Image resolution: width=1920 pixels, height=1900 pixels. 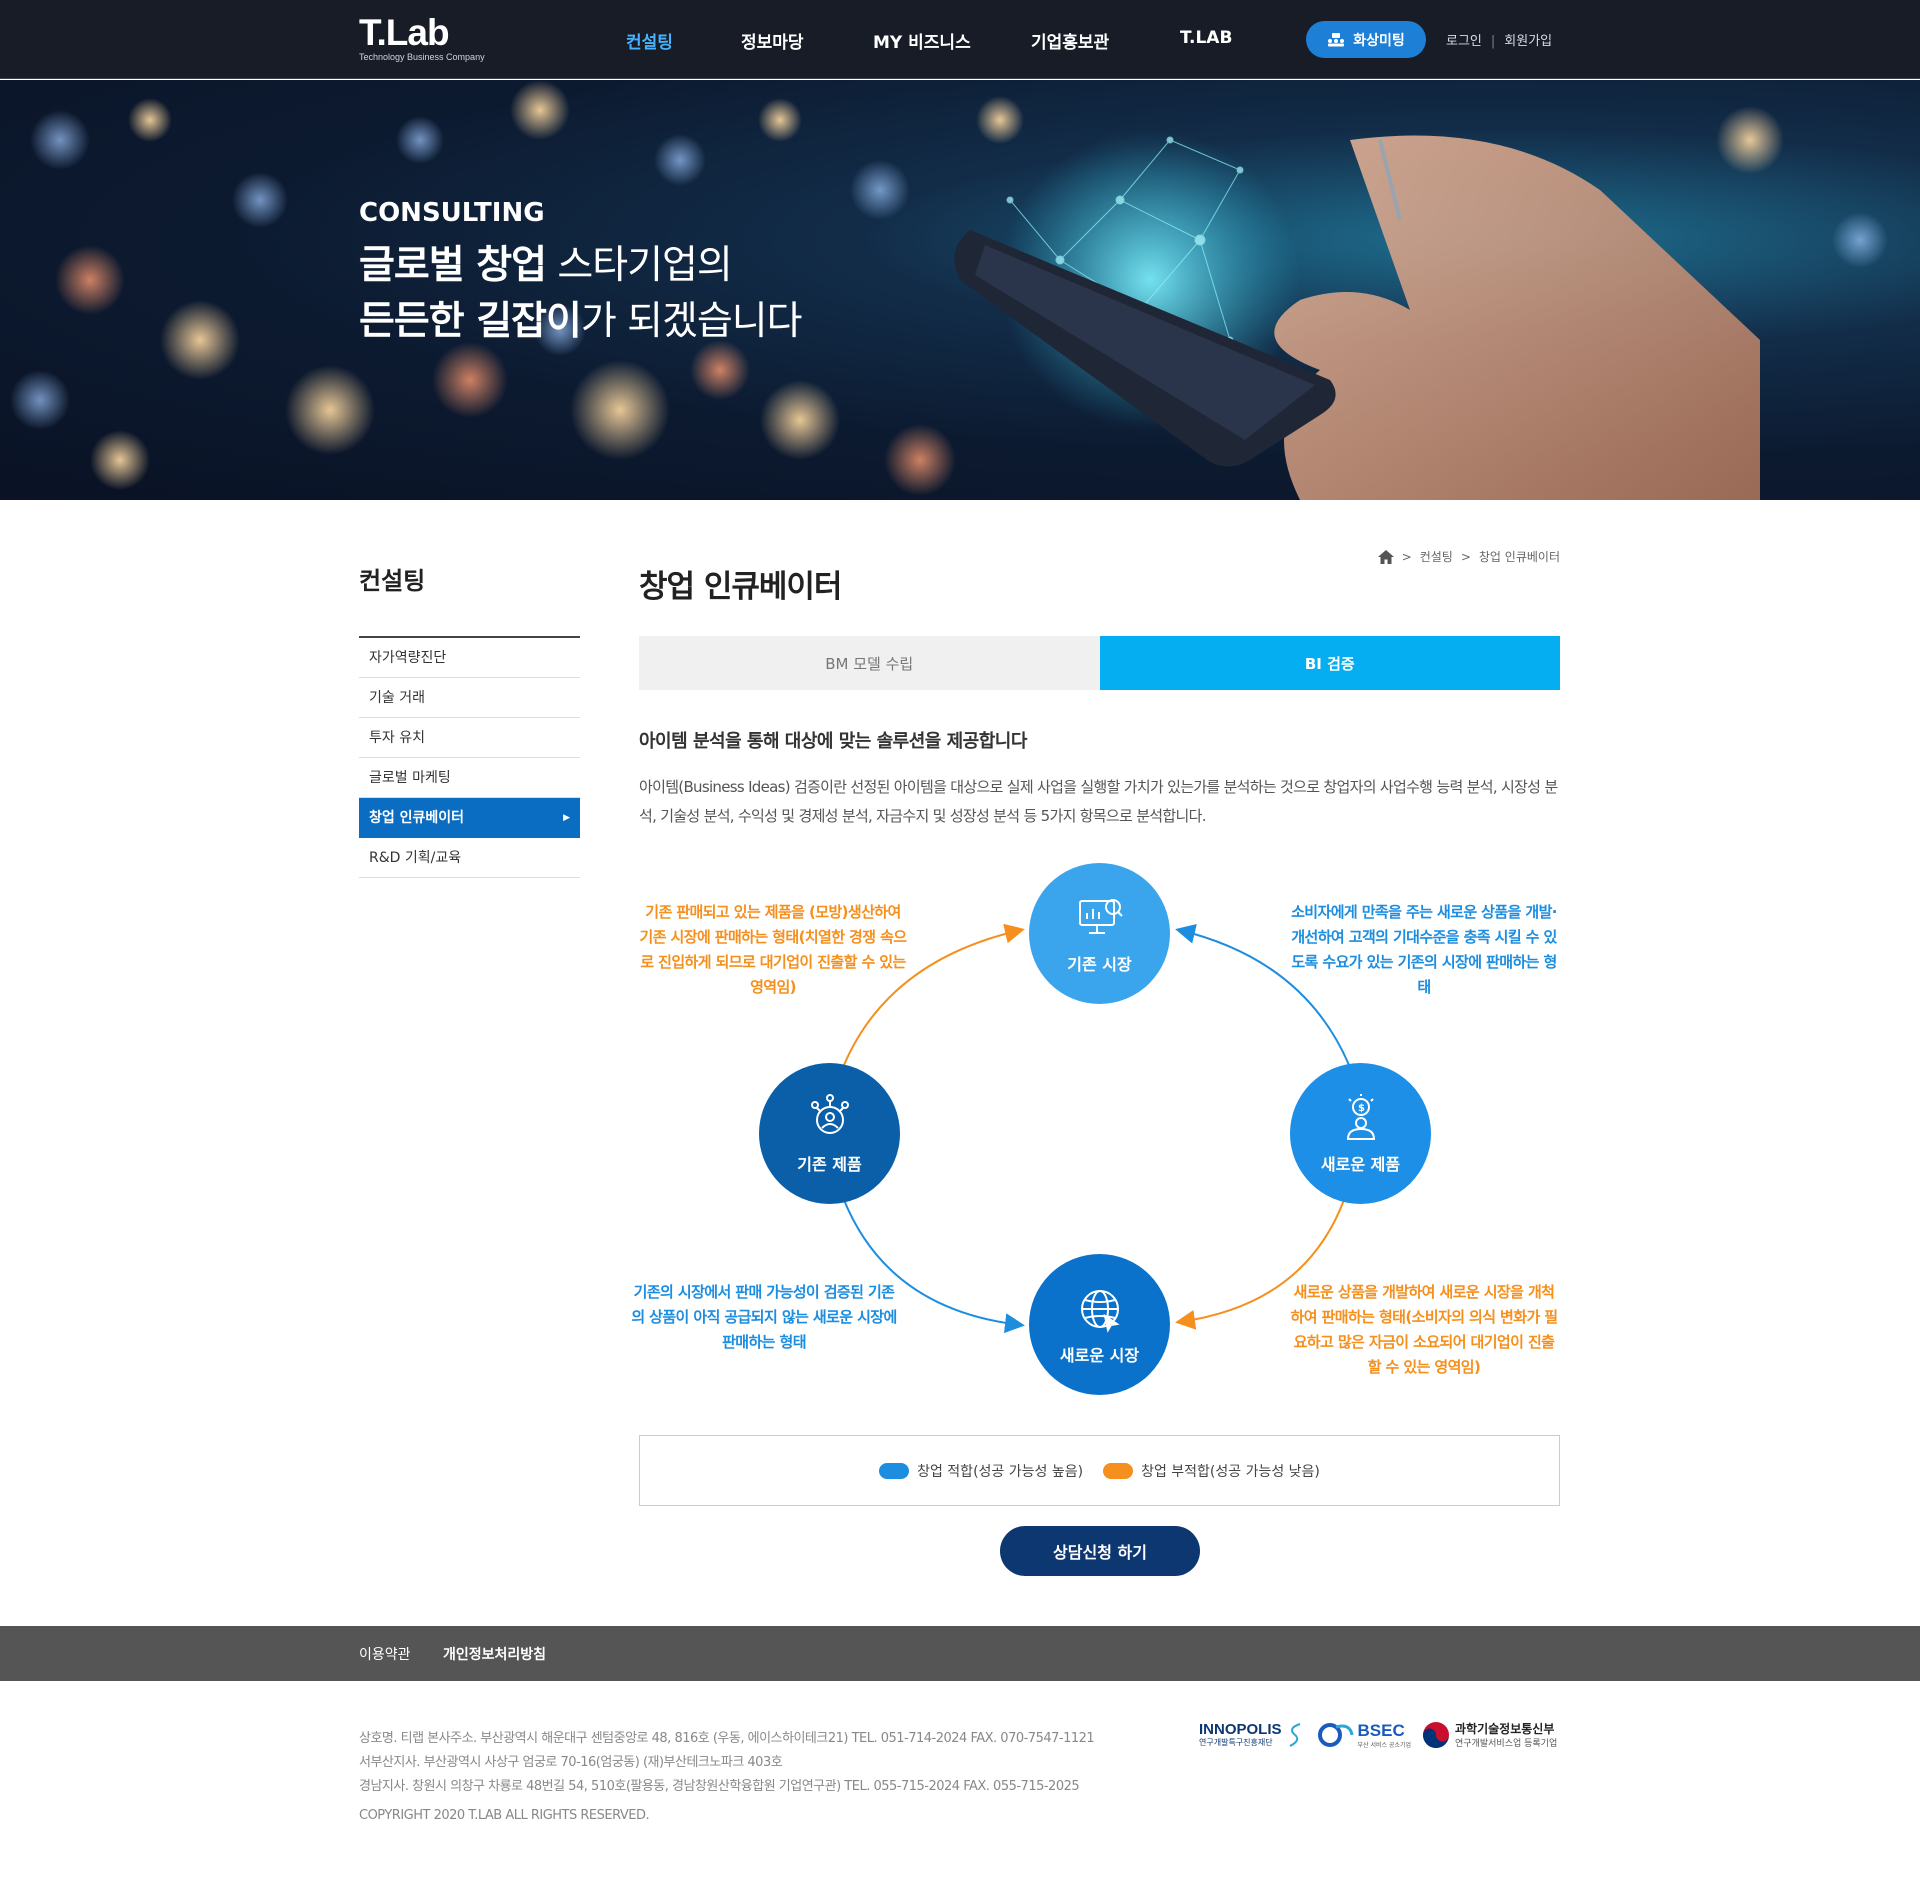 I want to click on breadcrumb: > 컨설팅 > 창업 인큐베이터, so click(x=1468, y=556).